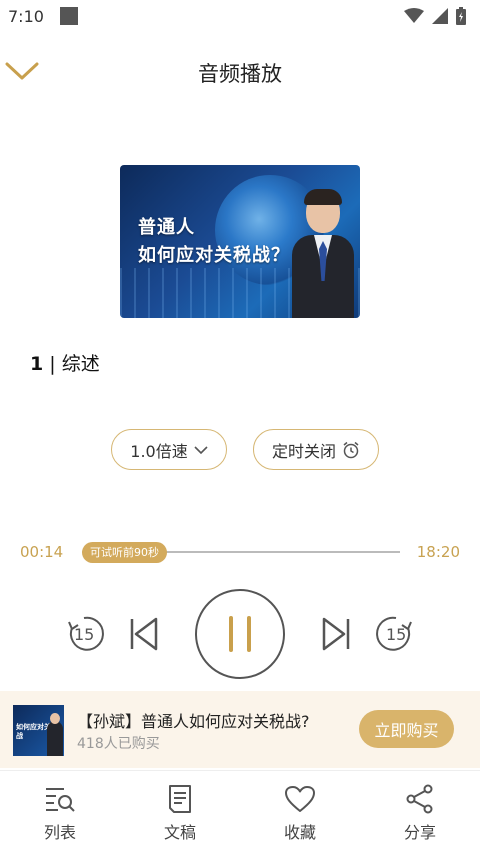 The height and width of the screenshot is (853, 480). I want to click on buyer-count: 418人已购买, so click(118, 744).